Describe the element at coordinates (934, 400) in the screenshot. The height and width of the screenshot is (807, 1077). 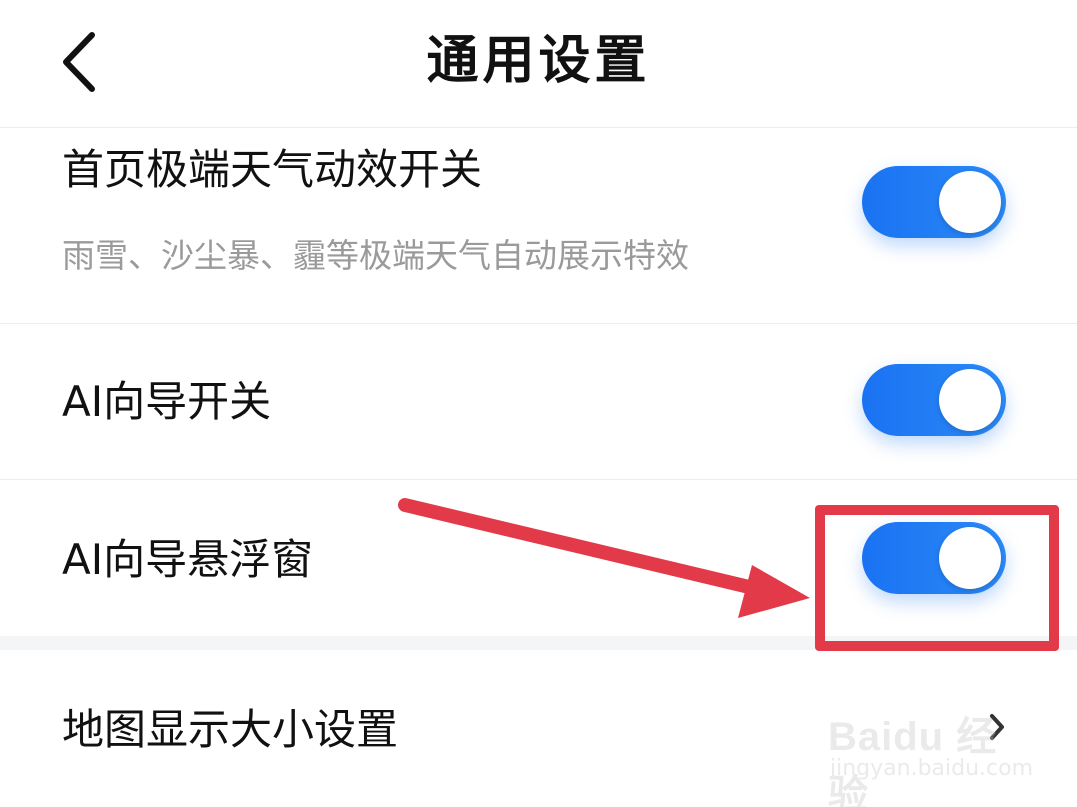
I see `ai-guide-toggle` at that location.